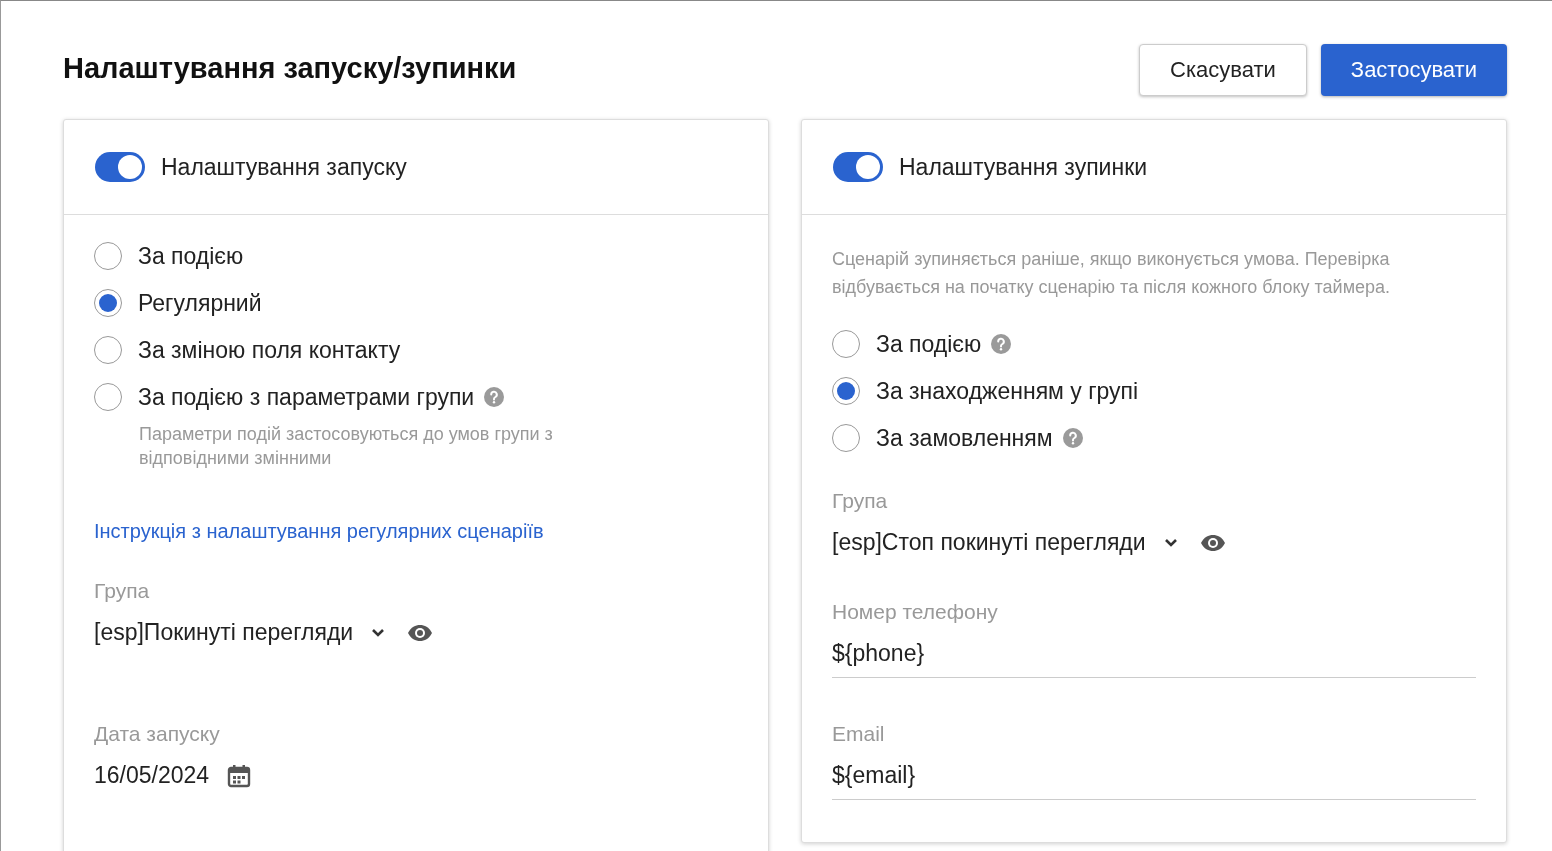 The image size is (1552, 851). Describe the element at coordinates (290, 68) in the screenshot. I see `page-title: Налаштування запуску/зупинки` at that location.